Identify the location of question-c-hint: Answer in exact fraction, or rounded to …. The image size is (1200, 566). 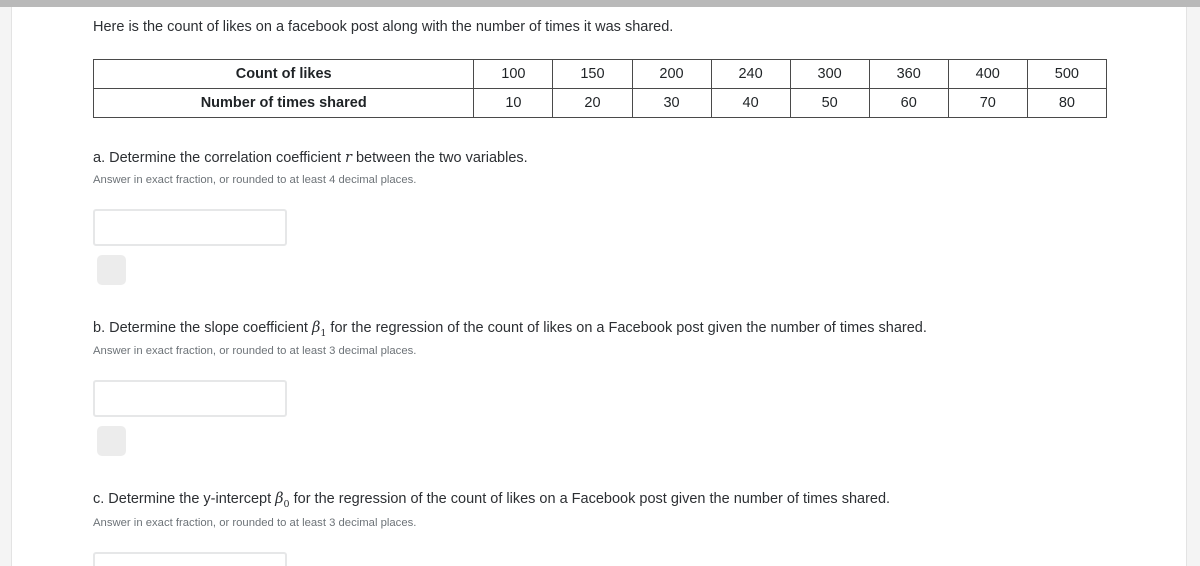
(255, 522).